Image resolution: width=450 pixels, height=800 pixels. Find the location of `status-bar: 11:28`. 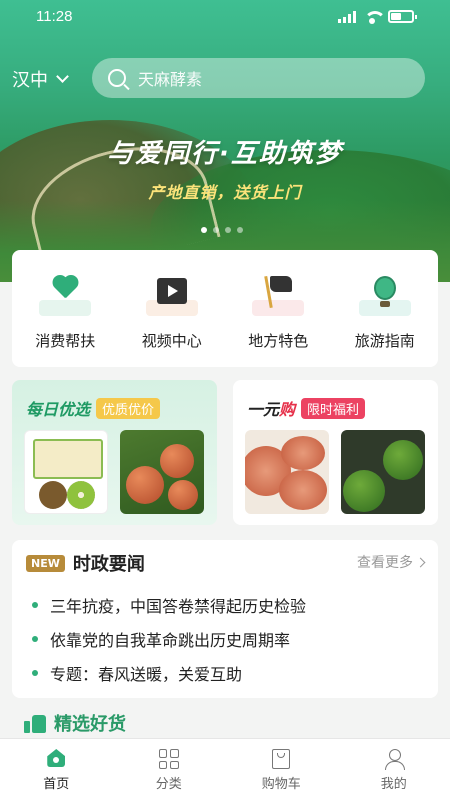

status-bar: 11:28 is located at coordinates (225, 17).